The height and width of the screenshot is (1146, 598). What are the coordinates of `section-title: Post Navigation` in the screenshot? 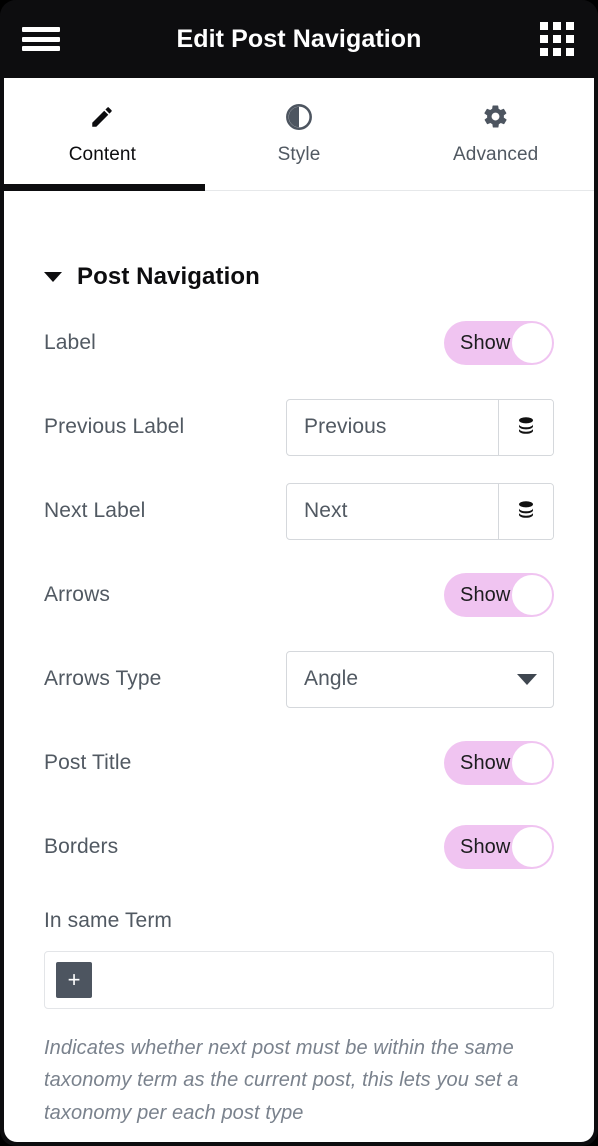 It's located at (168, 276).